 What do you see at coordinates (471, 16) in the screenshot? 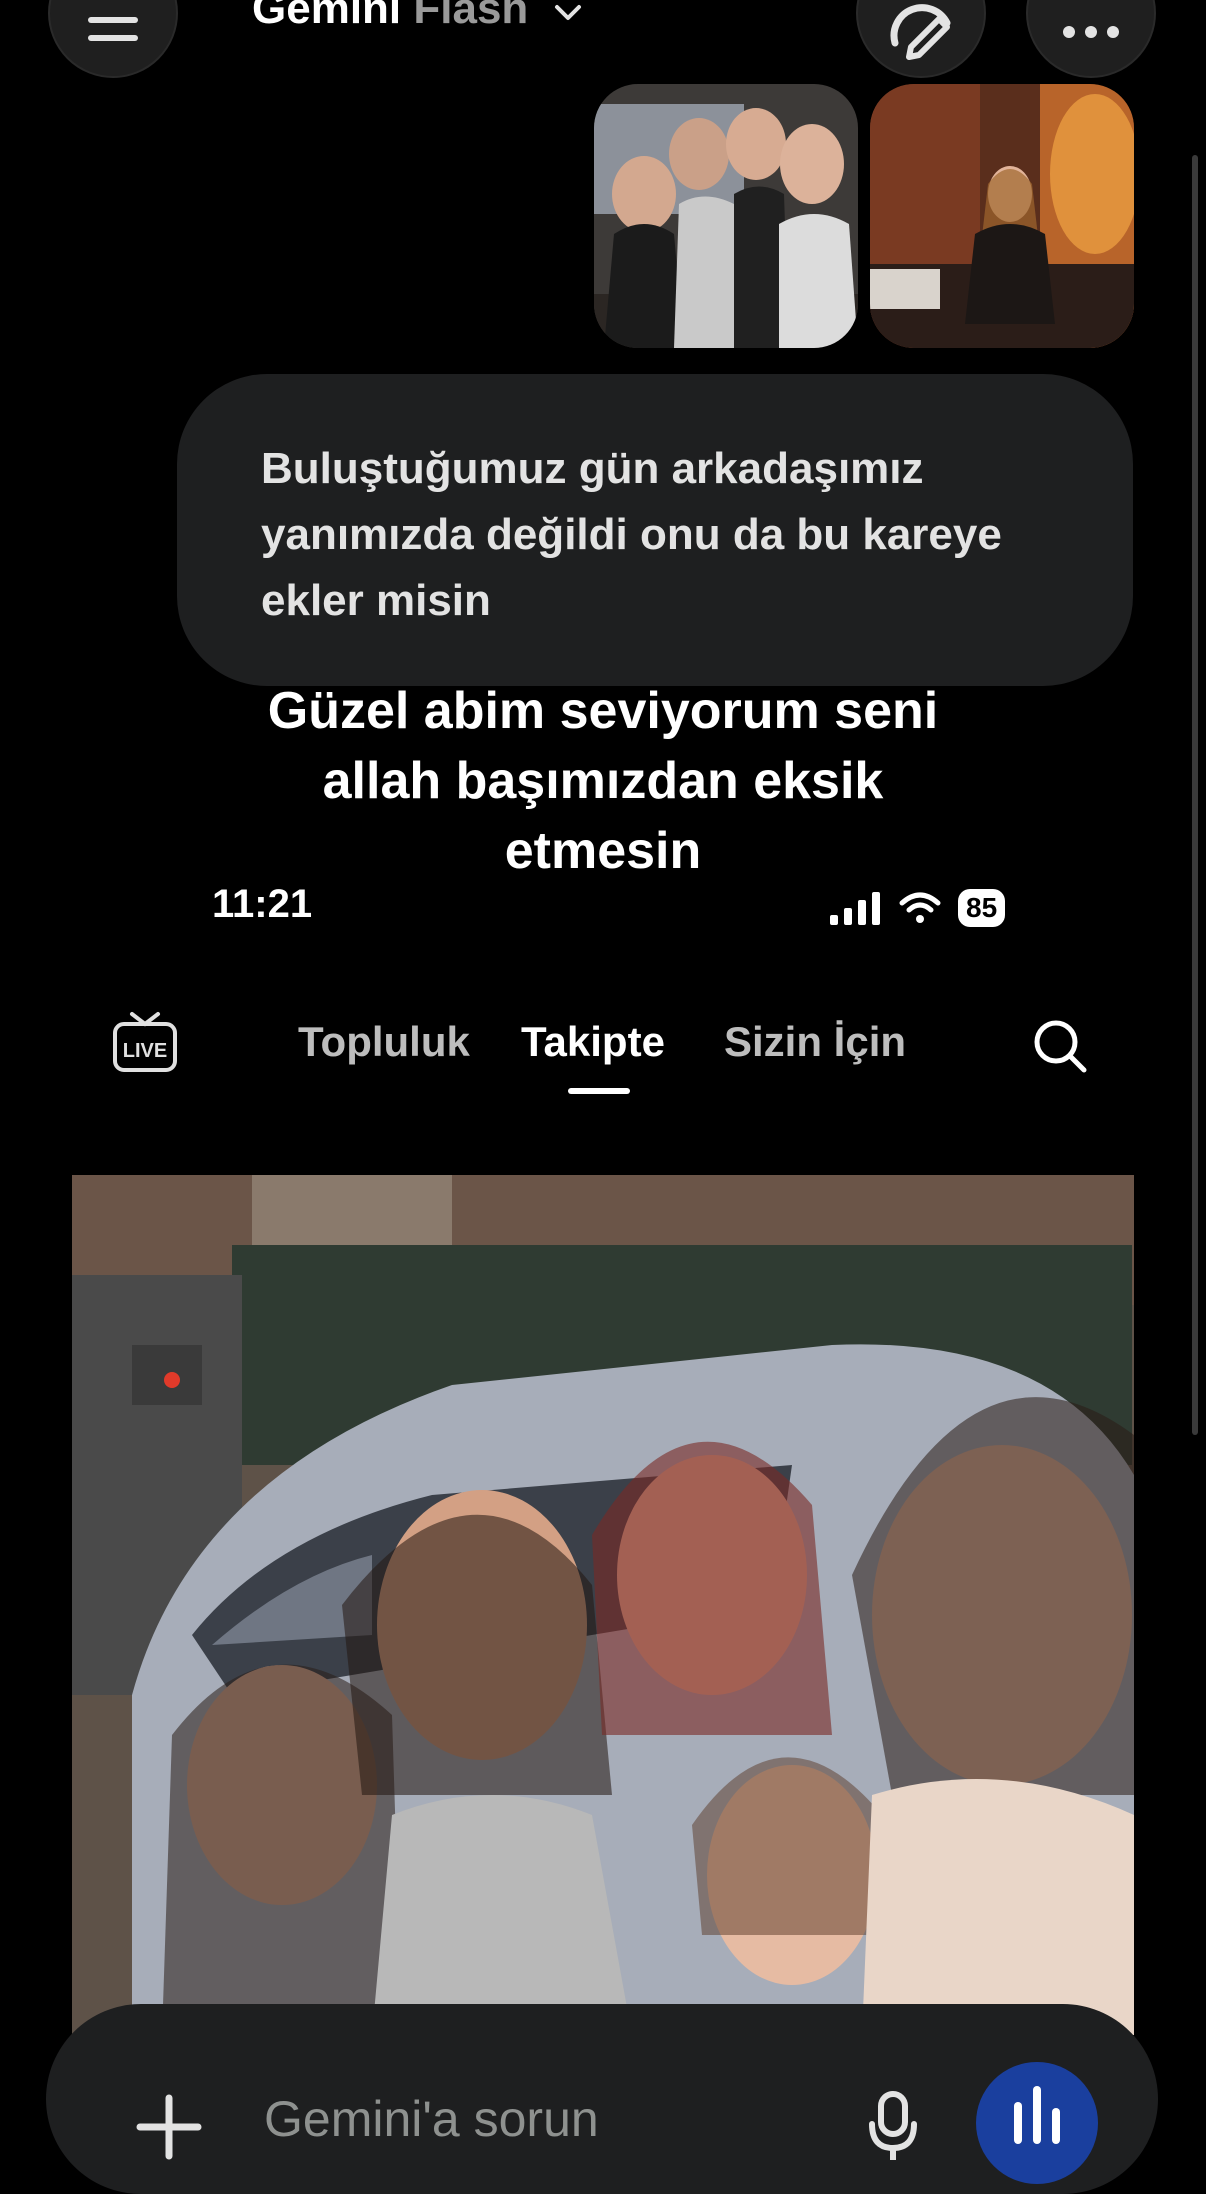
I see `model-variant: Flash` at bounding box center [471, 16].